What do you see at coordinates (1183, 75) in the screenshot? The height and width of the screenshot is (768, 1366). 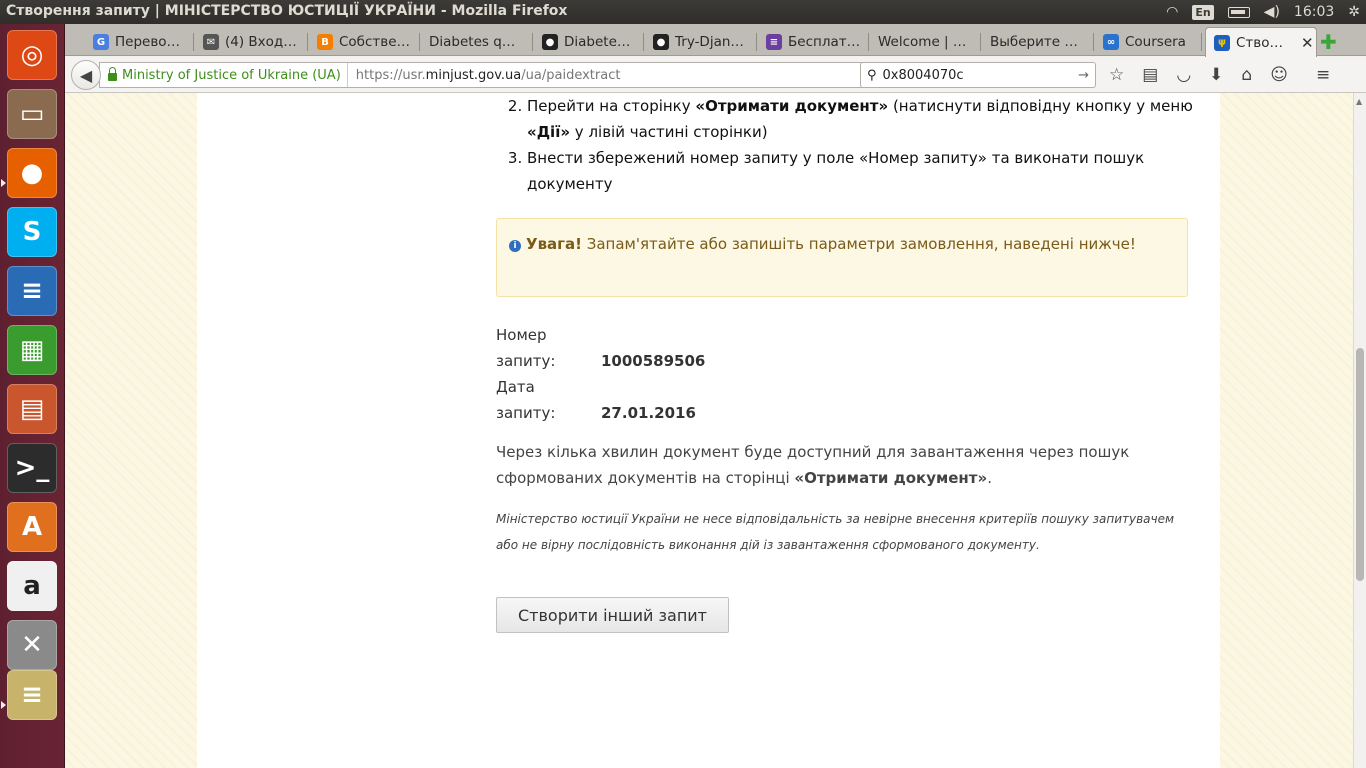 I see `pocket-icon: ◡` at bounding box center [1183, 75].